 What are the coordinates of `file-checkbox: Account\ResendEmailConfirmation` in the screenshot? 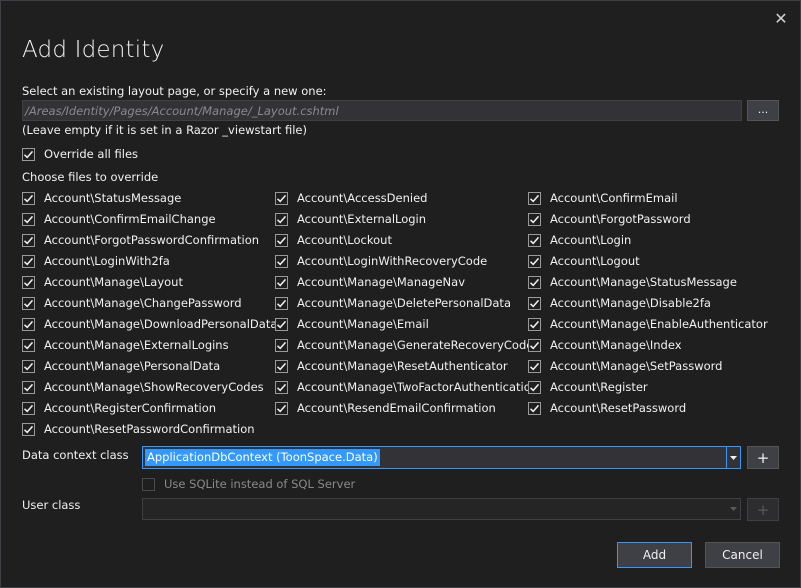 It's located at (385, 408).